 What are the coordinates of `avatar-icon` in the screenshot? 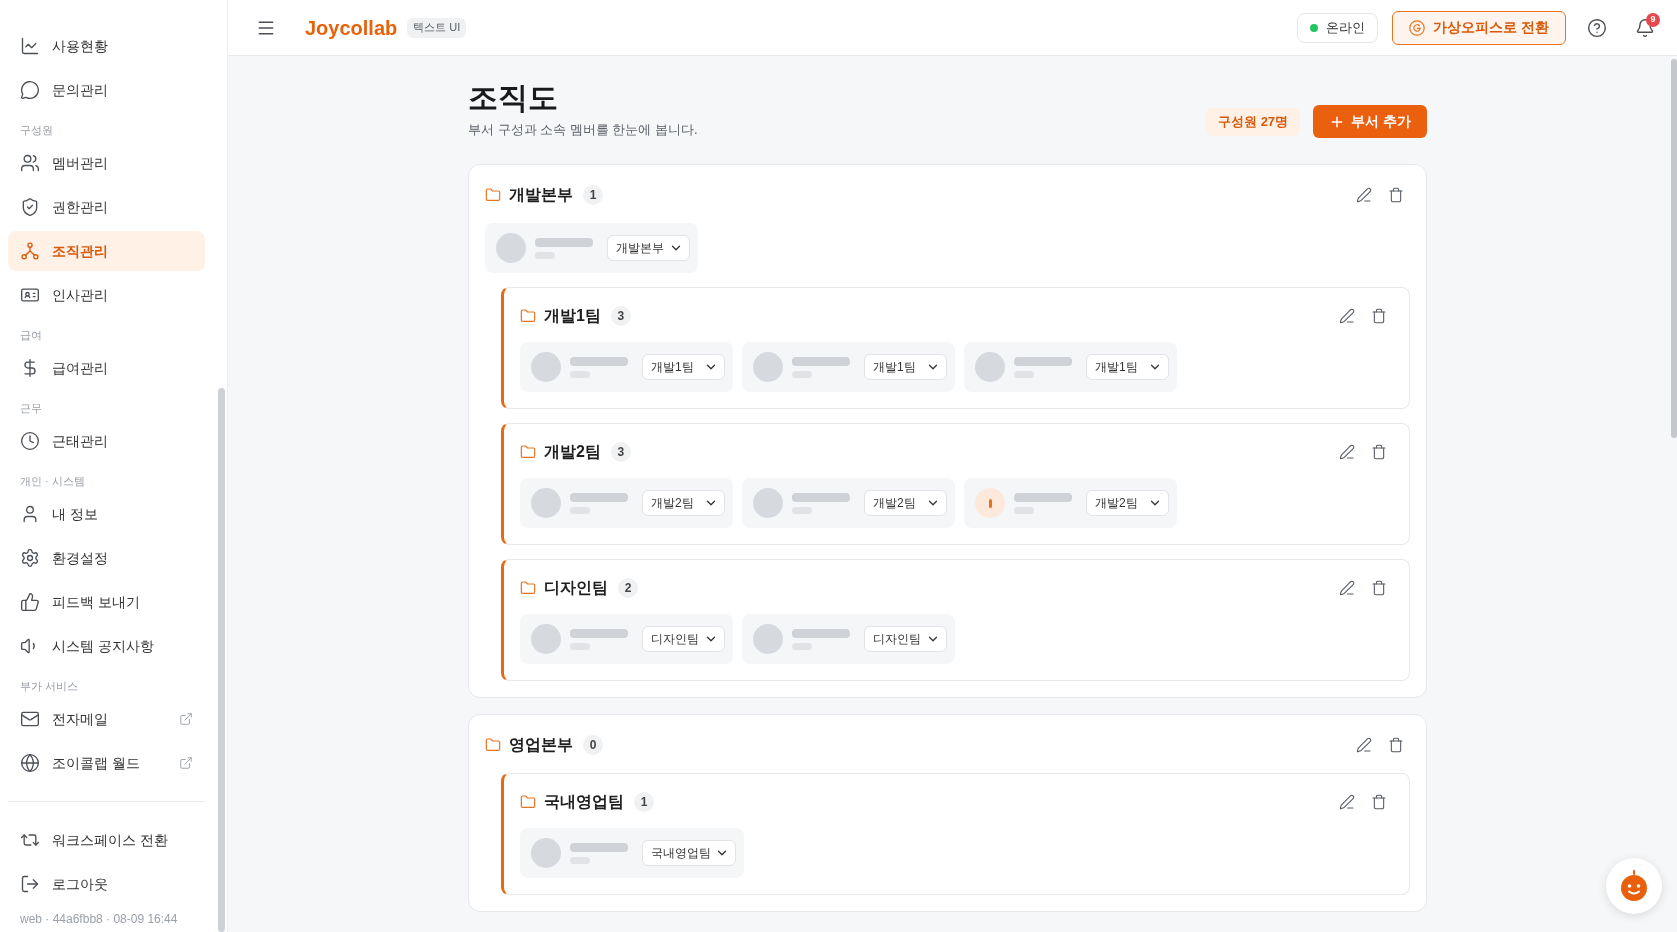 It's located at (990, 503).